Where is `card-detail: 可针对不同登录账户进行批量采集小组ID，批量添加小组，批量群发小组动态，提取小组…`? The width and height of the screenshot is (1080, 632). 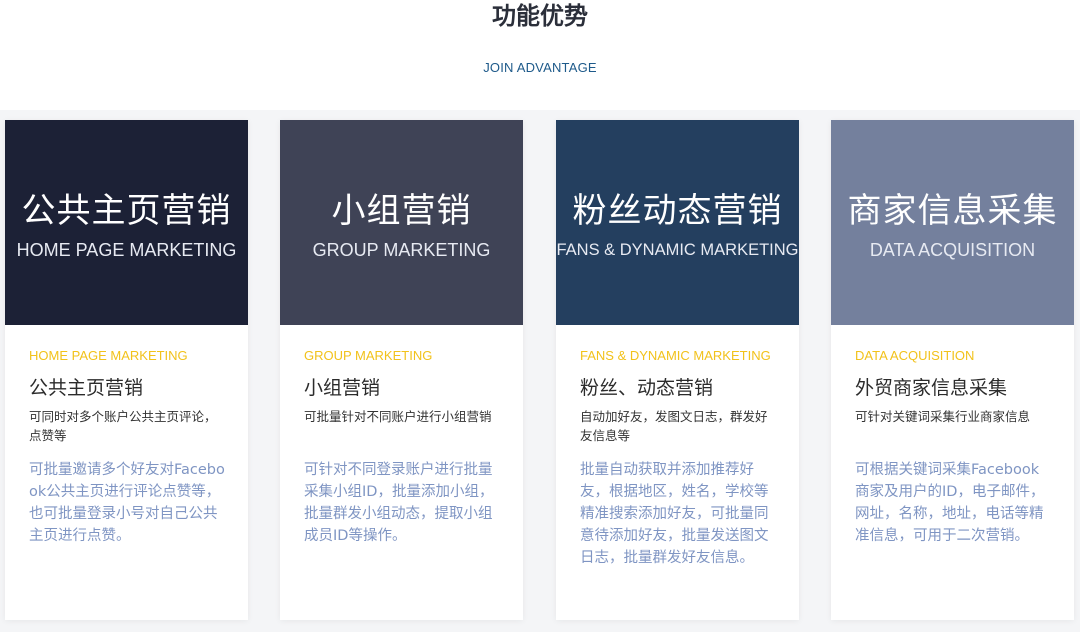 card-detail: 可针对不同登录账户进行批量采集小组ID，批量添加小组，批量群发小组动态，提取小组… is located at coordinates (399, 503).